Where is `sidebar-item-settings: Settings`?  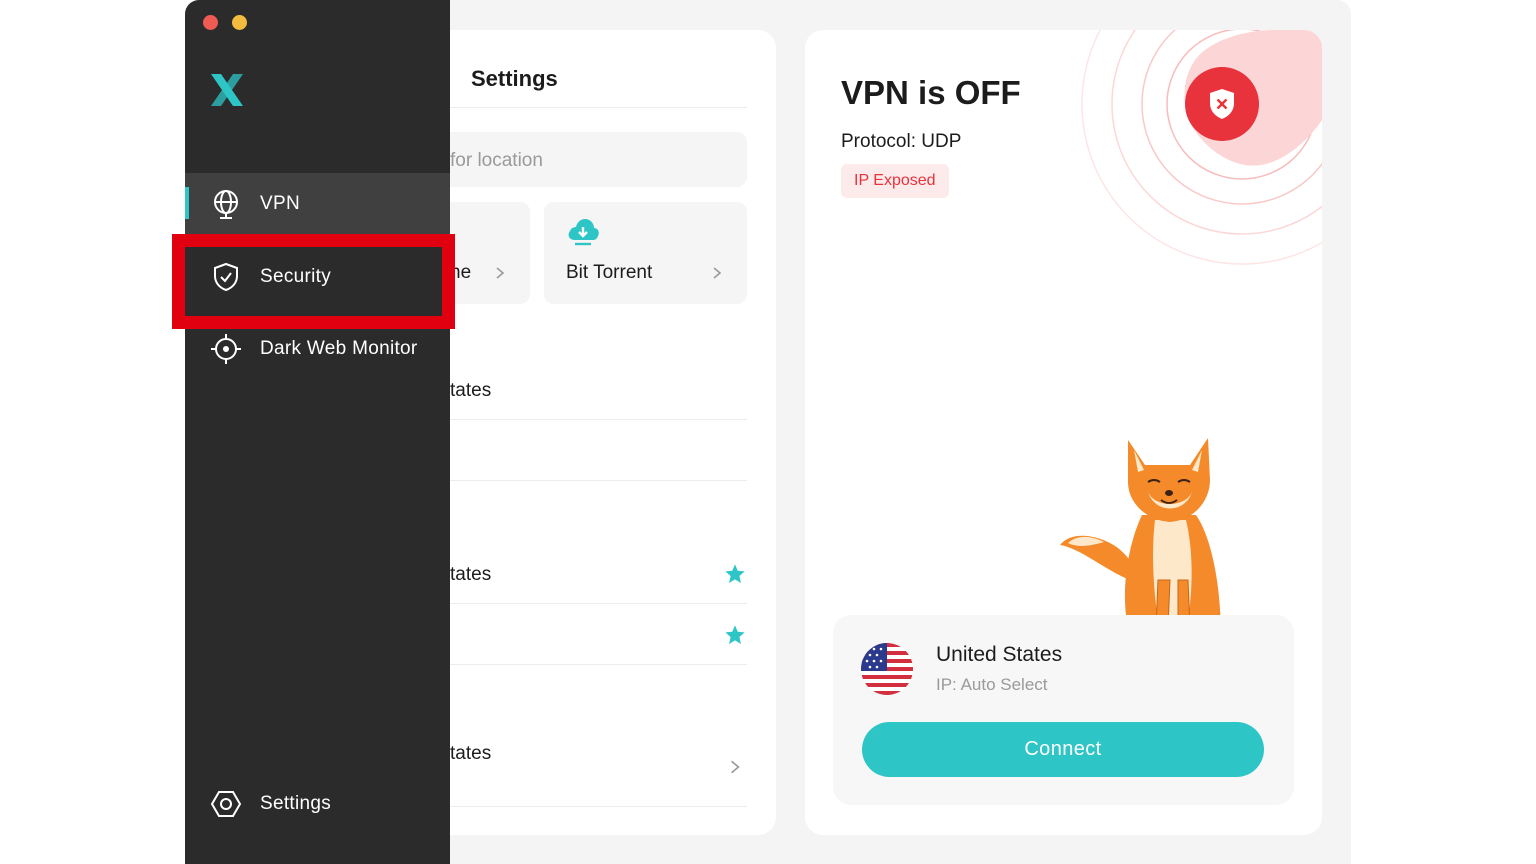
sidebar-item-settings: Settings is located at coordinates (317, 804).